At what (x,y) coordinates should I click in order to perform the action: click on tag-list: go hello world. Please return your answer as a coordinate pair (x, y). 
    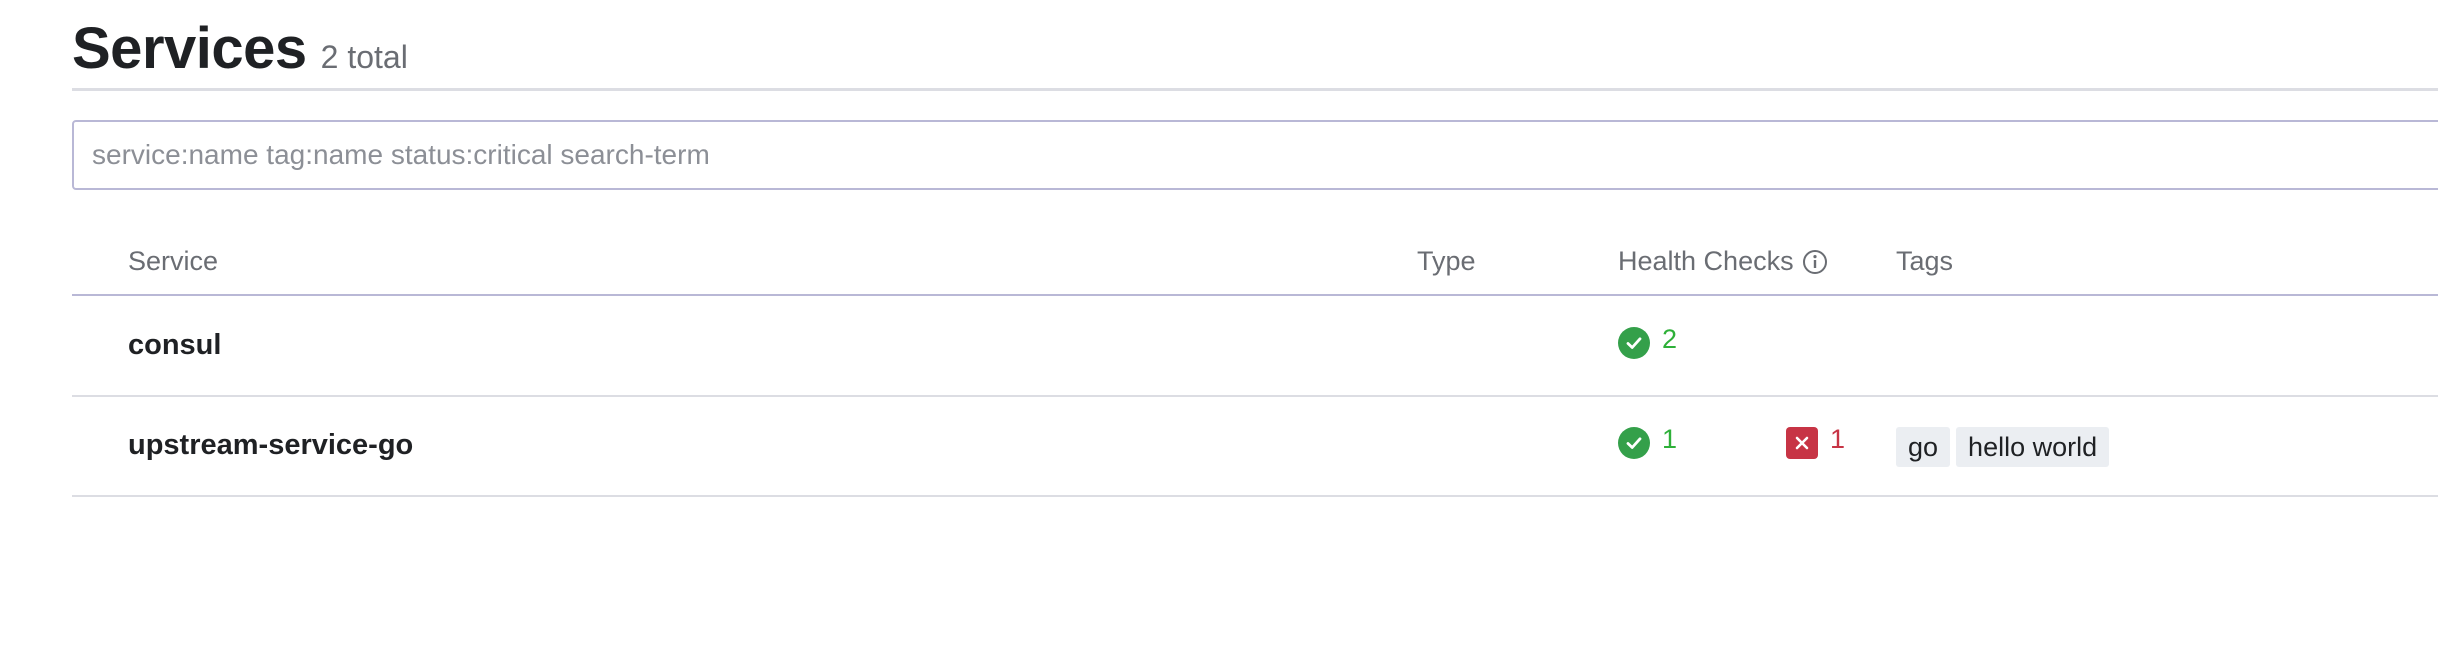
    Looking at the image, I should click on (2003, 447).